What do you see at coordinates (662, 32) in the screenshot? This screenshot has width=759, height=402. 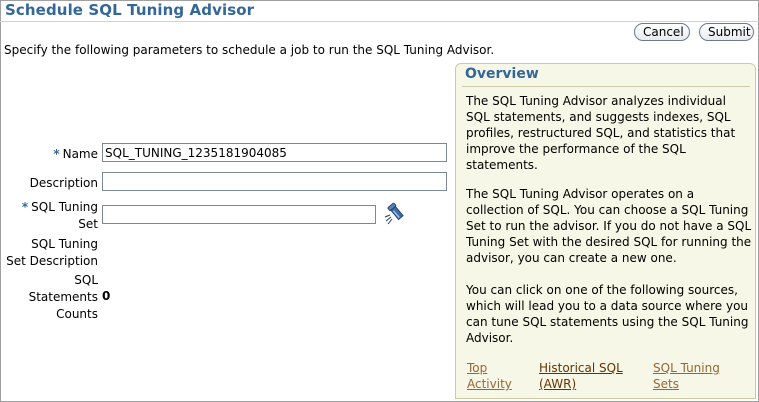 I see `cancel-button: Cancel` at bounding box center [662, 32].